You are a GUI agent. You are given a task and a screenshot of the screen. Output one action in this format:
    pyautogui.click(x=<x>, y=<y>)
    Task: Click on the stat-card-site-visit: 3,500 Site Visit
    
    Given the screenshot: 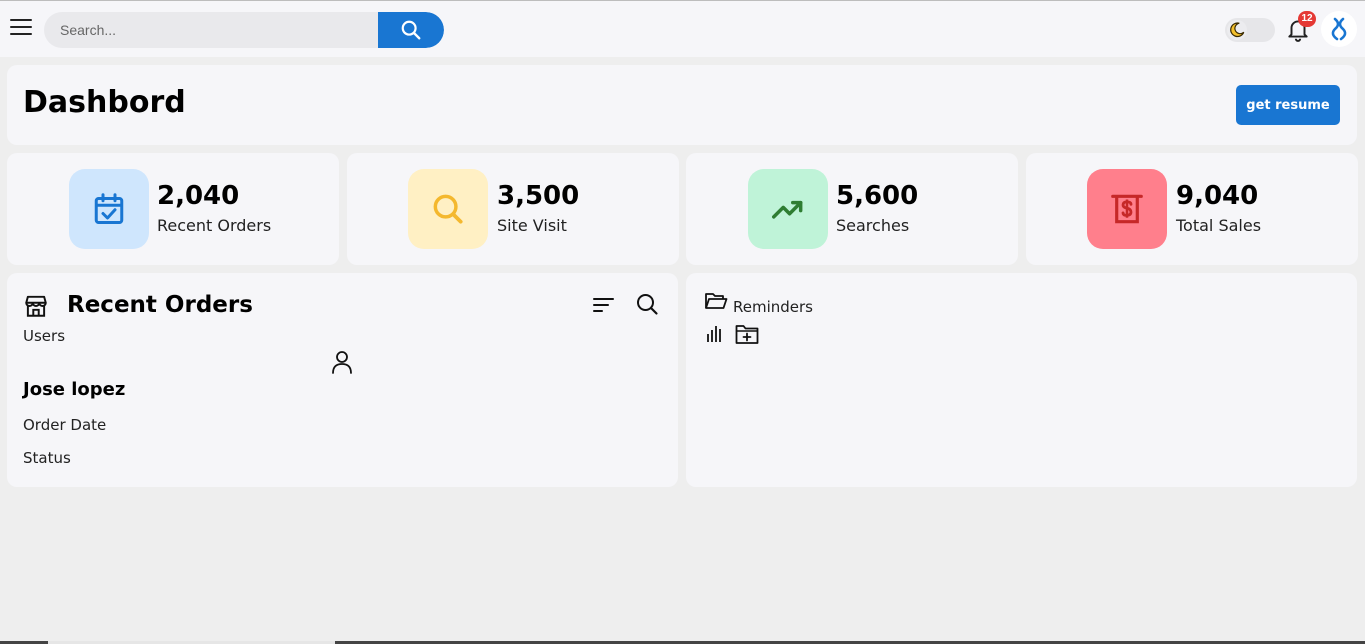 What is the action you would take?
    pyautogui.click(x=513, y=209)
    